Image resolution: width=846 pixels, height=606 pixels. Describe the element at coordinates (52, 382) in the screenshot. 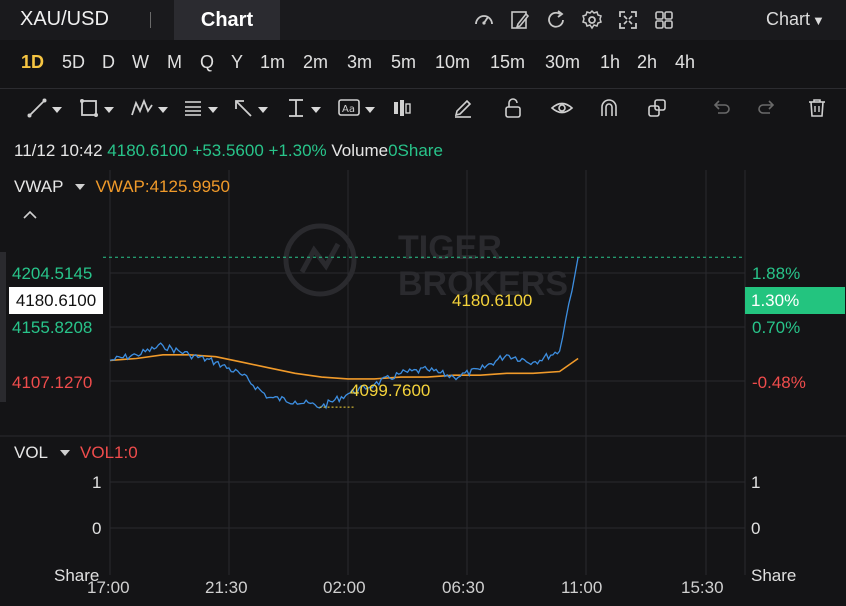

I see `price-axis-label-low: 4107.1270` at that location.